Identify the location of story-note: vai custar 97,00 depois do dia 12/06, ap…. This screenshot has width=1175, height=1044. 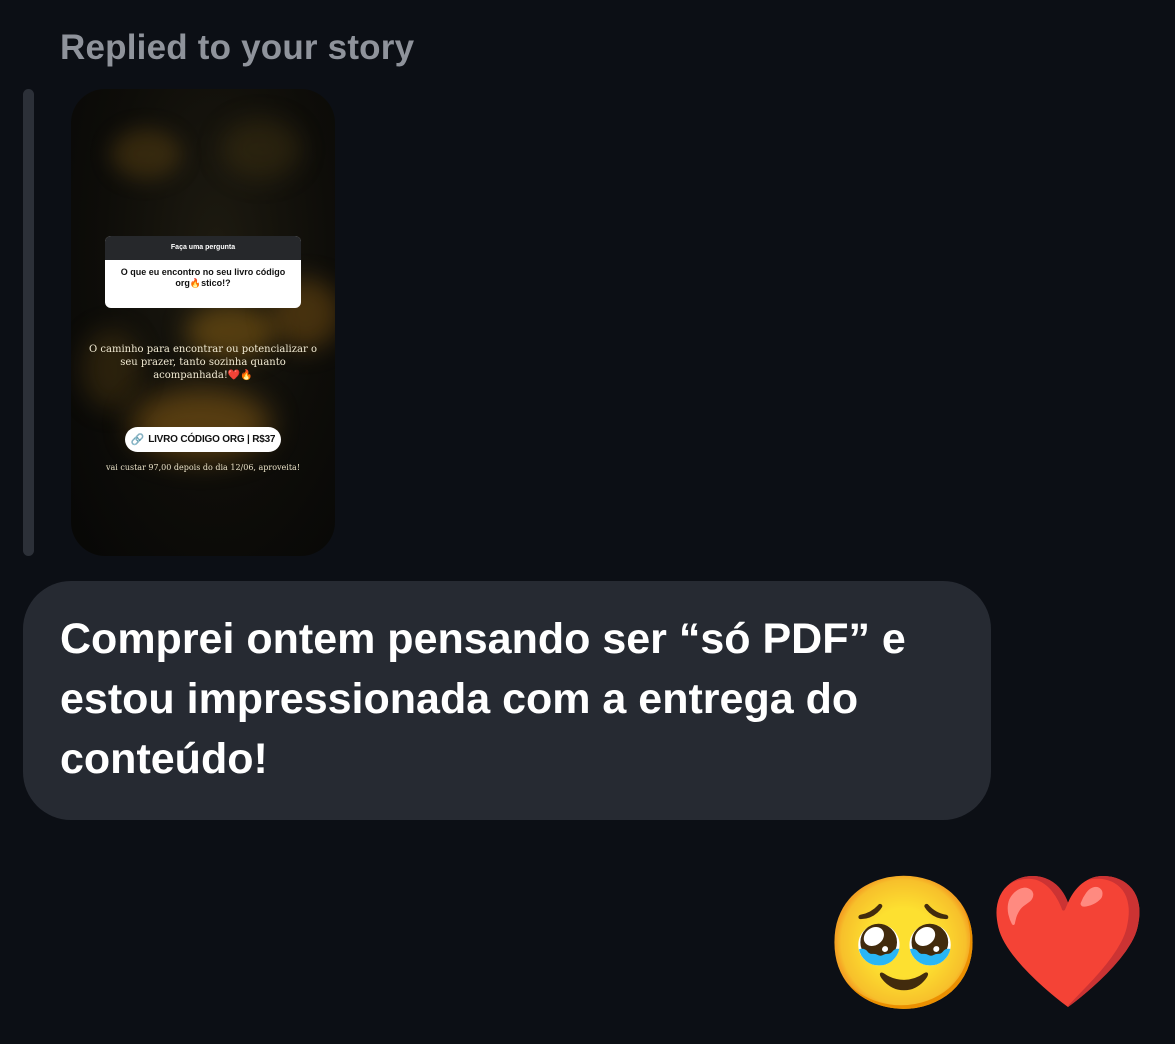
(203, 467).